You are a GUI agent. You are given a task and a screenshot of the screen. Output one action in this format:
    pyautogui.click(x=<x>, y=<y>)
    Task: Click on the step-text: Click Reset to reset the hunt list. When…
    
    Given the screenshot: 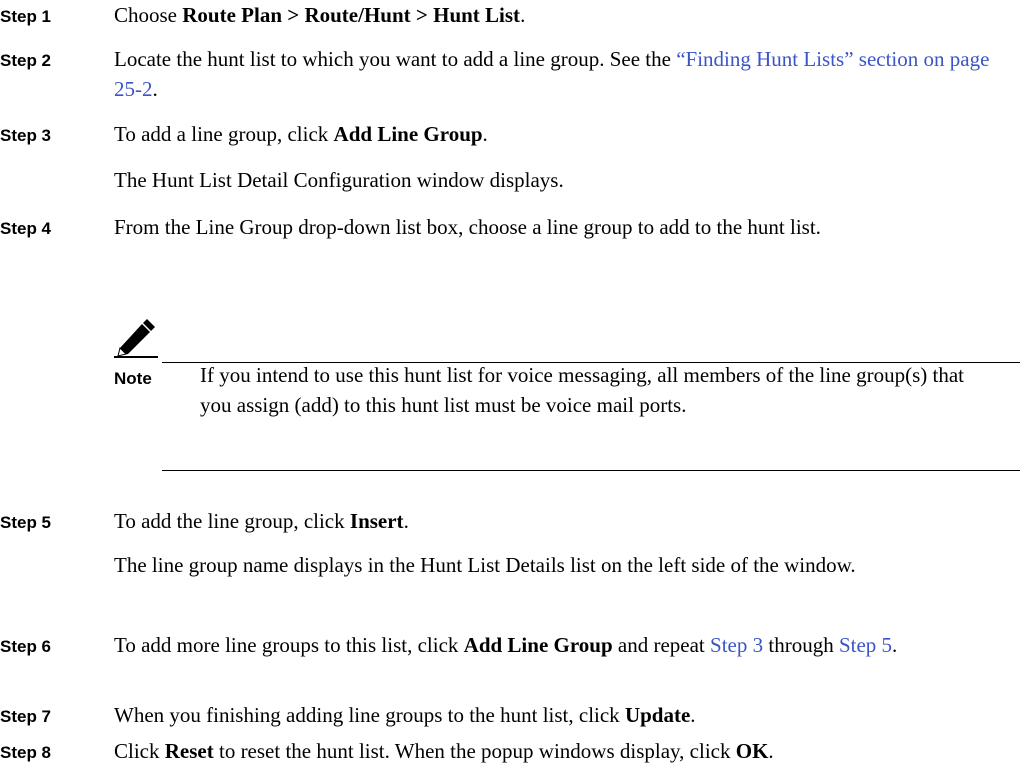 What is the action you would take?
    pyautogui.click(x=554, y=751)
    